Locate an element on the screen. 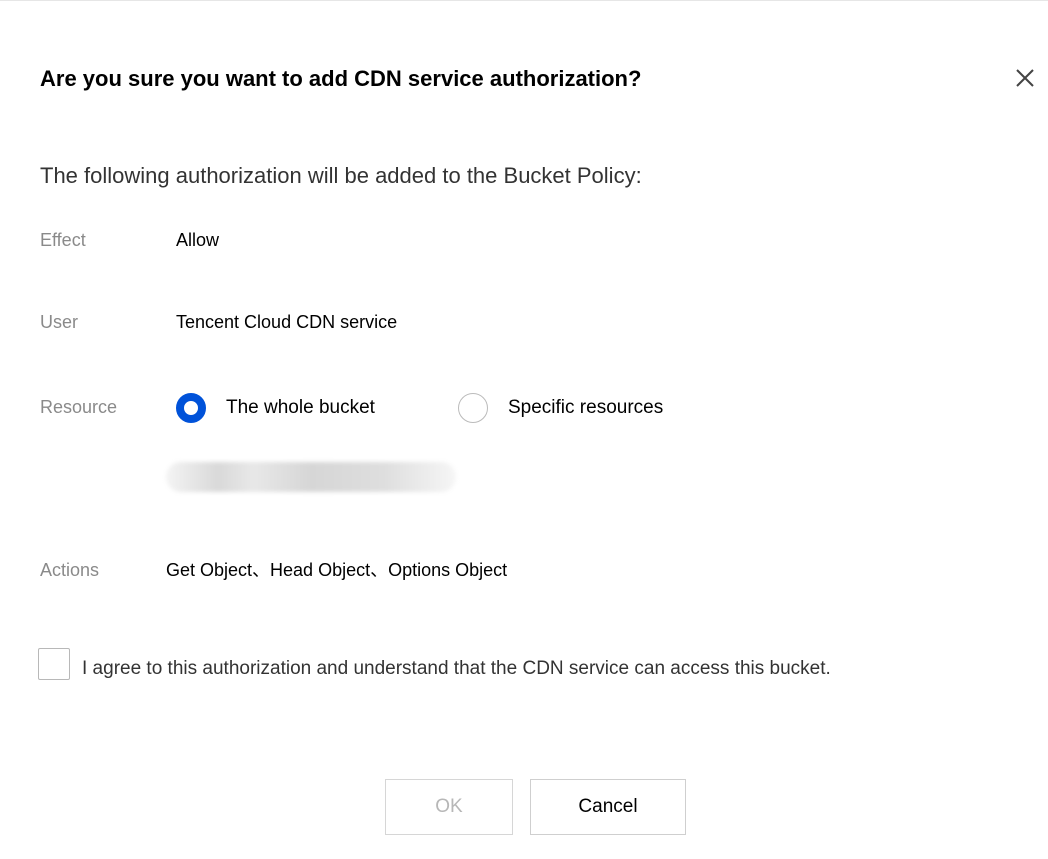 The image size is (1048, 859). close-button is located at coordinates (1025, 78).